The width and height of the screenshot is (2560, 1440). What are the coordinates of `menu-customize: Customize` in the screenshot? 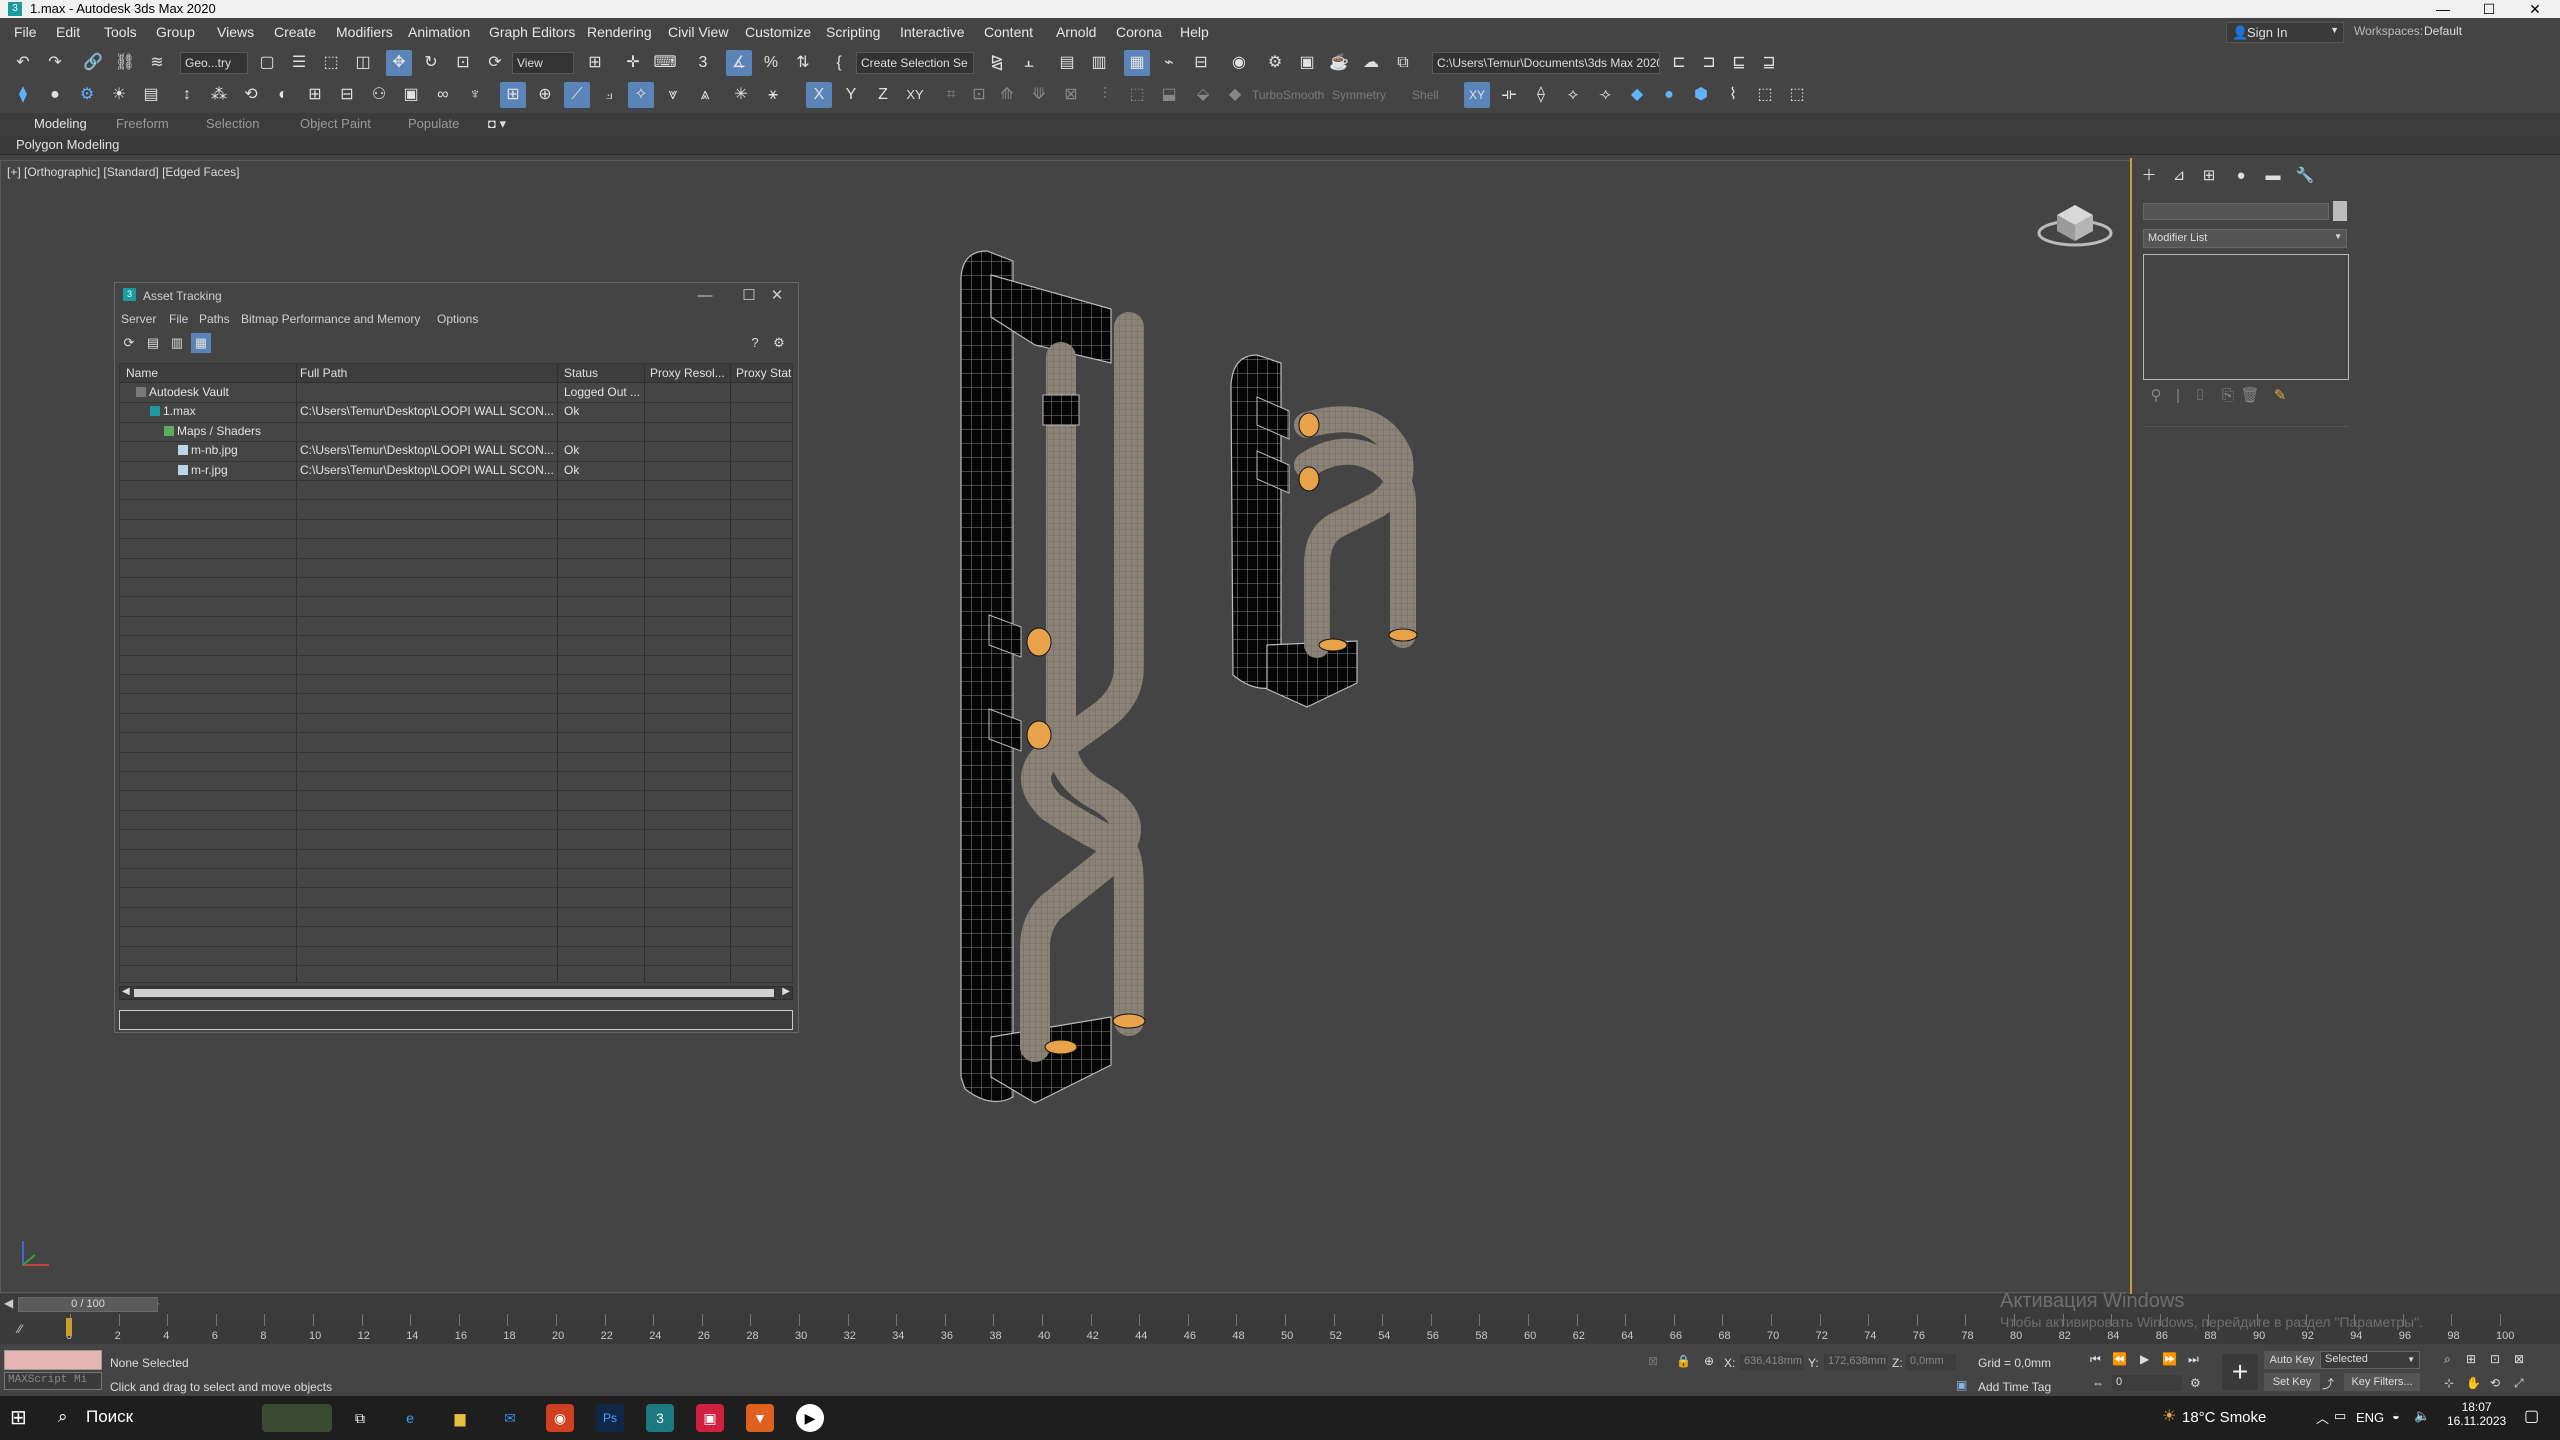 It's located at (778, 32).